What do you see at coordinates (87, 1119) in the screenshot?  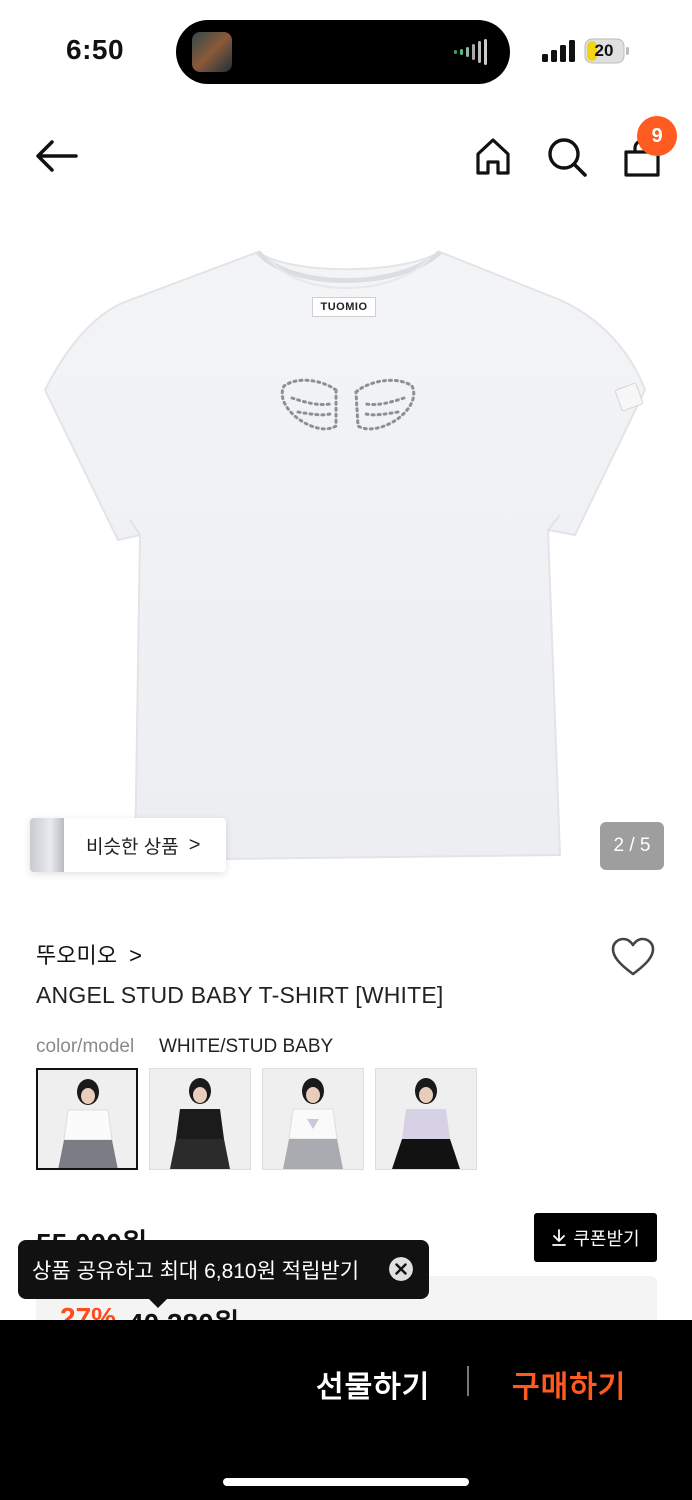 I see `variant-white-tee` at bounding box center [87, 1119].